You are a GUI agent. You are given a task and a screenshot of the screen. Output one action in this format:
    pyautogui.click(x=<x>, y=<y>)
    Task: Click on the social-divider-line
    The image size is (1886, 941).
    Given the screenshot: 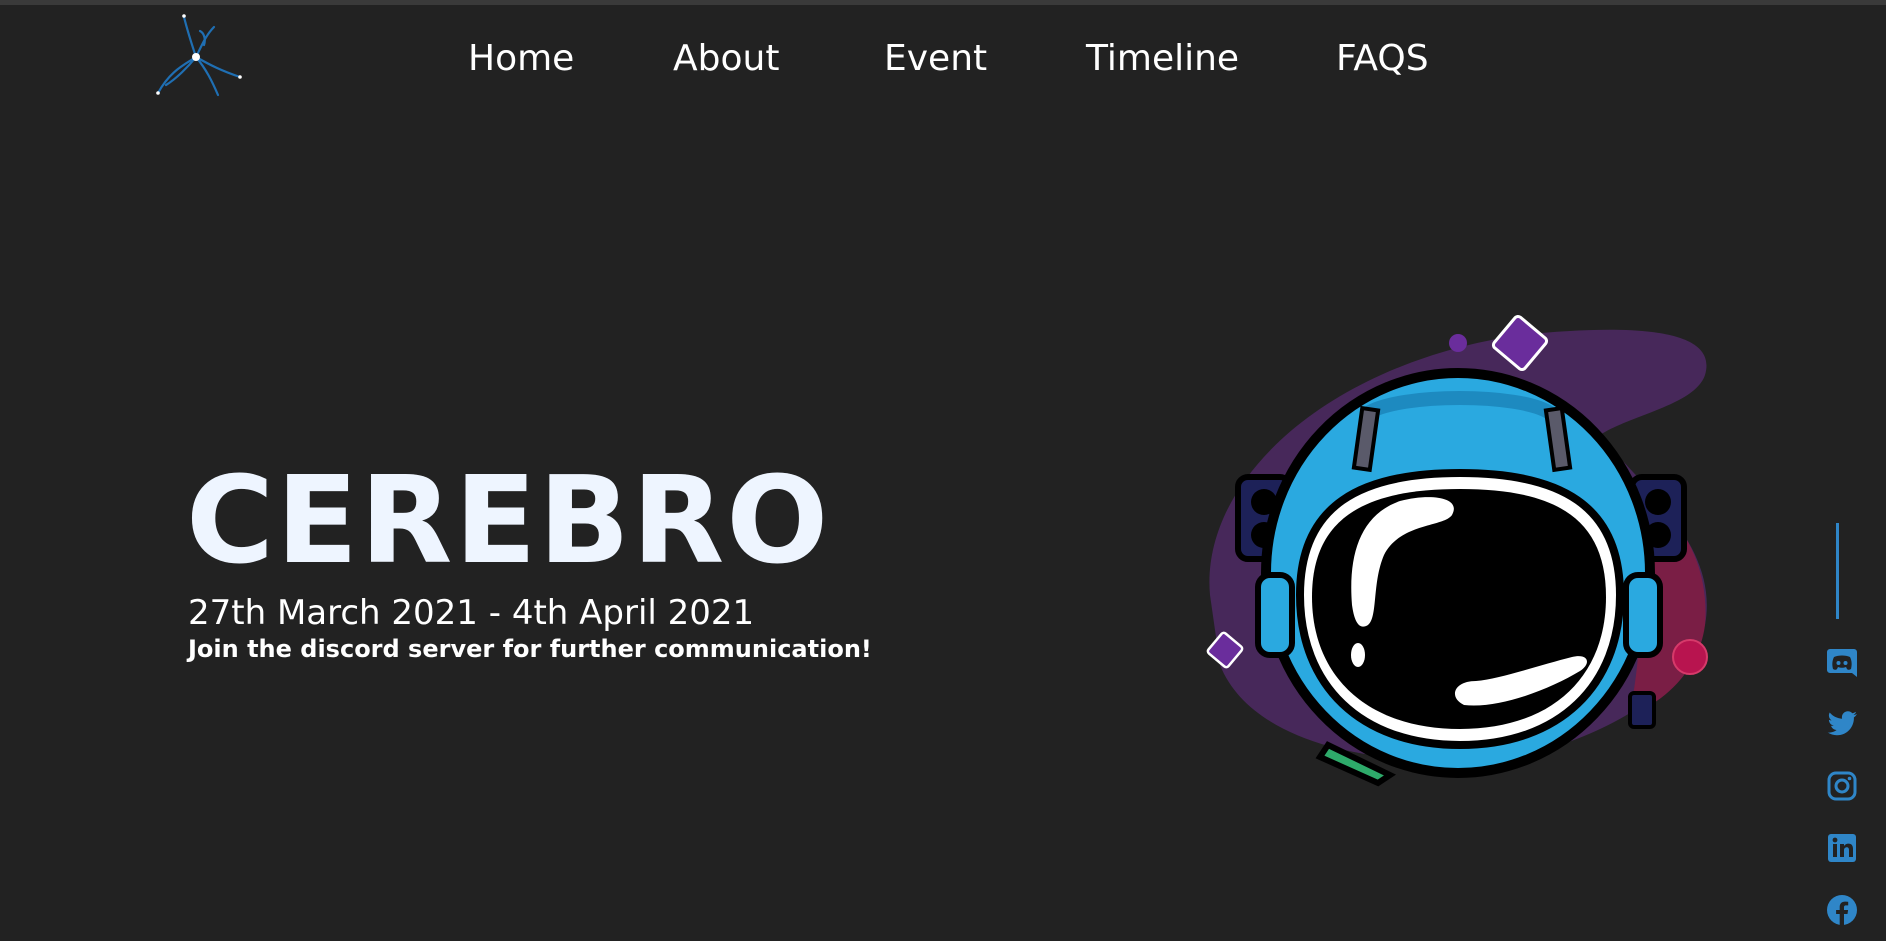 What is the action you would take?
    pyautogui.click(x=1837, y=571)
    